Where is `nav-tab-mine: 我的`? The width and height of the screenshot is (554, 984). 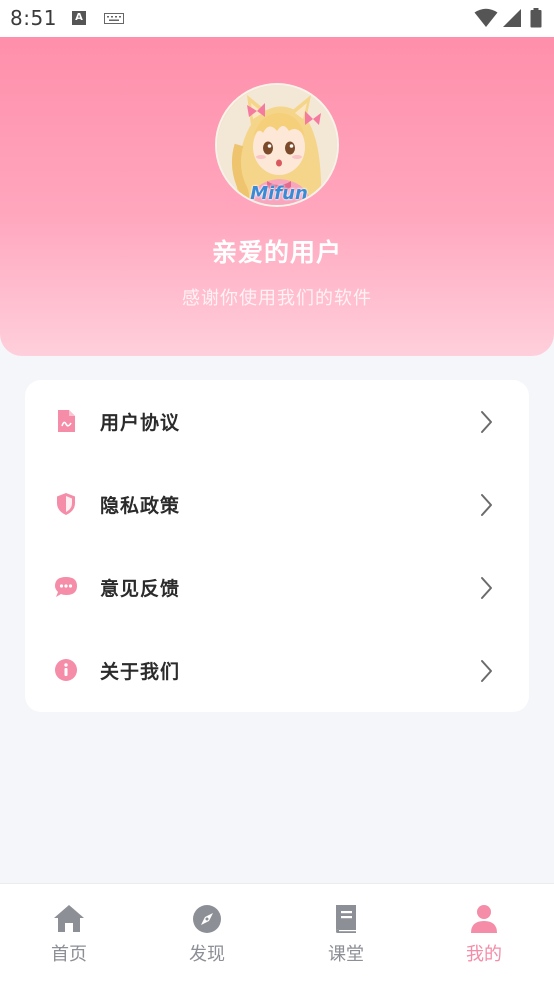
nav-tab-mine: 我的 is located at coordinates (484, 934).